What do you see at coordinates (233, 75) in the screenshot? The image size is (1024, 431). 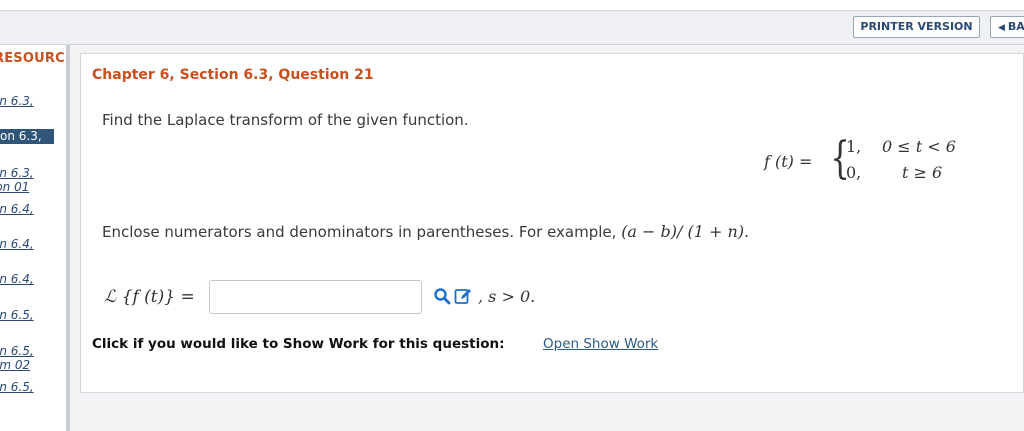 I see `question-title: Chapter 6, Section 6.3, Question 21` at bounding box center [233, 75].